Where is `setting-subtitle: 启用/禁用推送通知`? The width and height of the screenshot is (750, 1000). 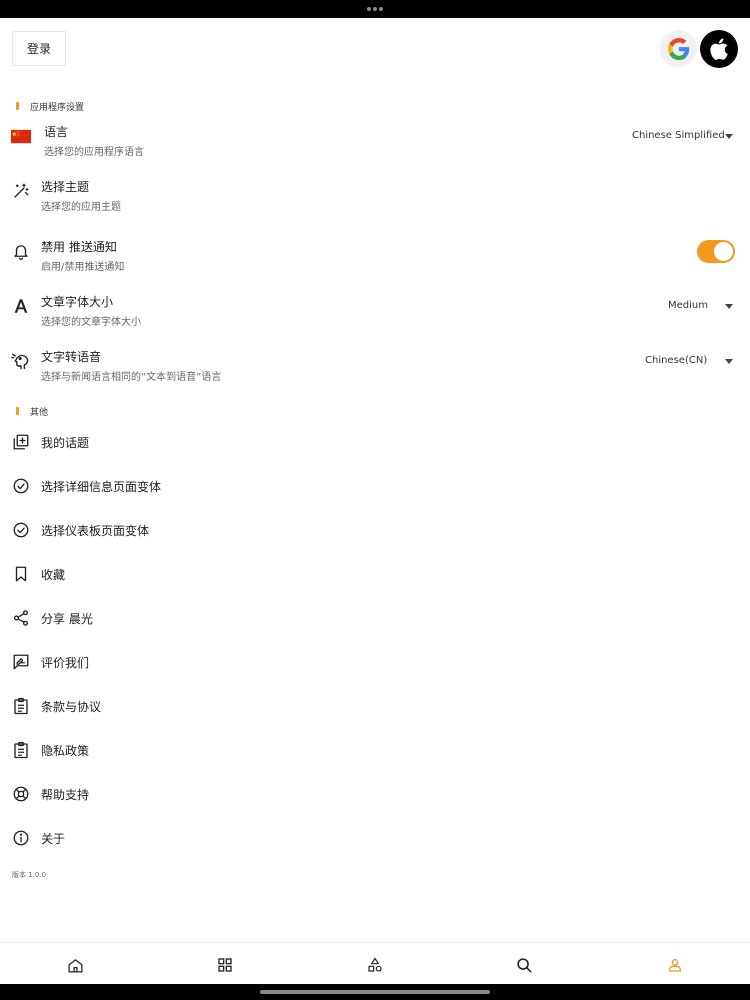
setting-subtitle: 启用/禁用推送通知 is located at coordinates (83, 267).